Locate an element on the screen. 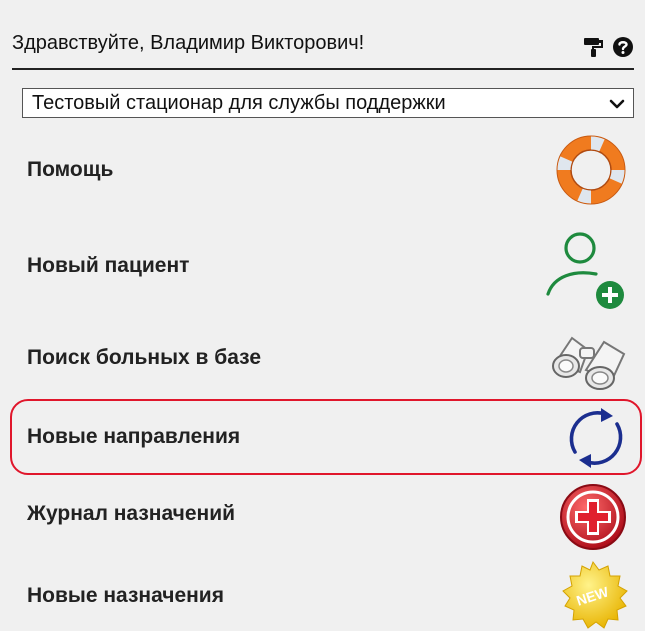  menu-item-label: Помощь is located at coordinates (70, 169).